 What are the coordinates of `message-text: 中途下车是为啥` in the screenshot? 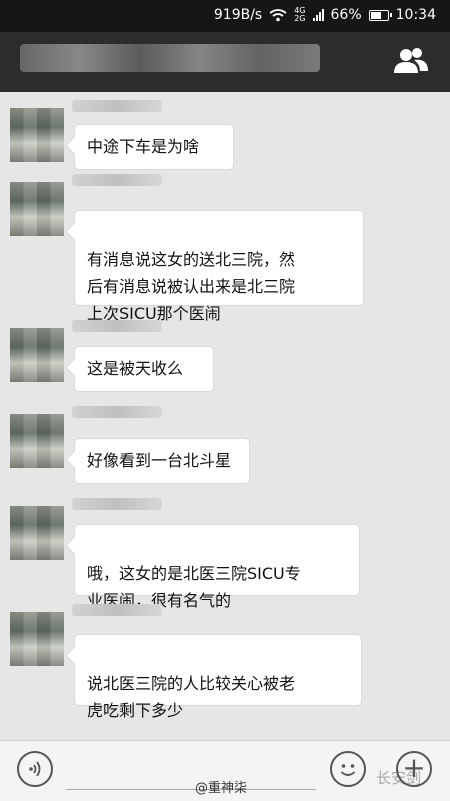 It's located at (143, 146).